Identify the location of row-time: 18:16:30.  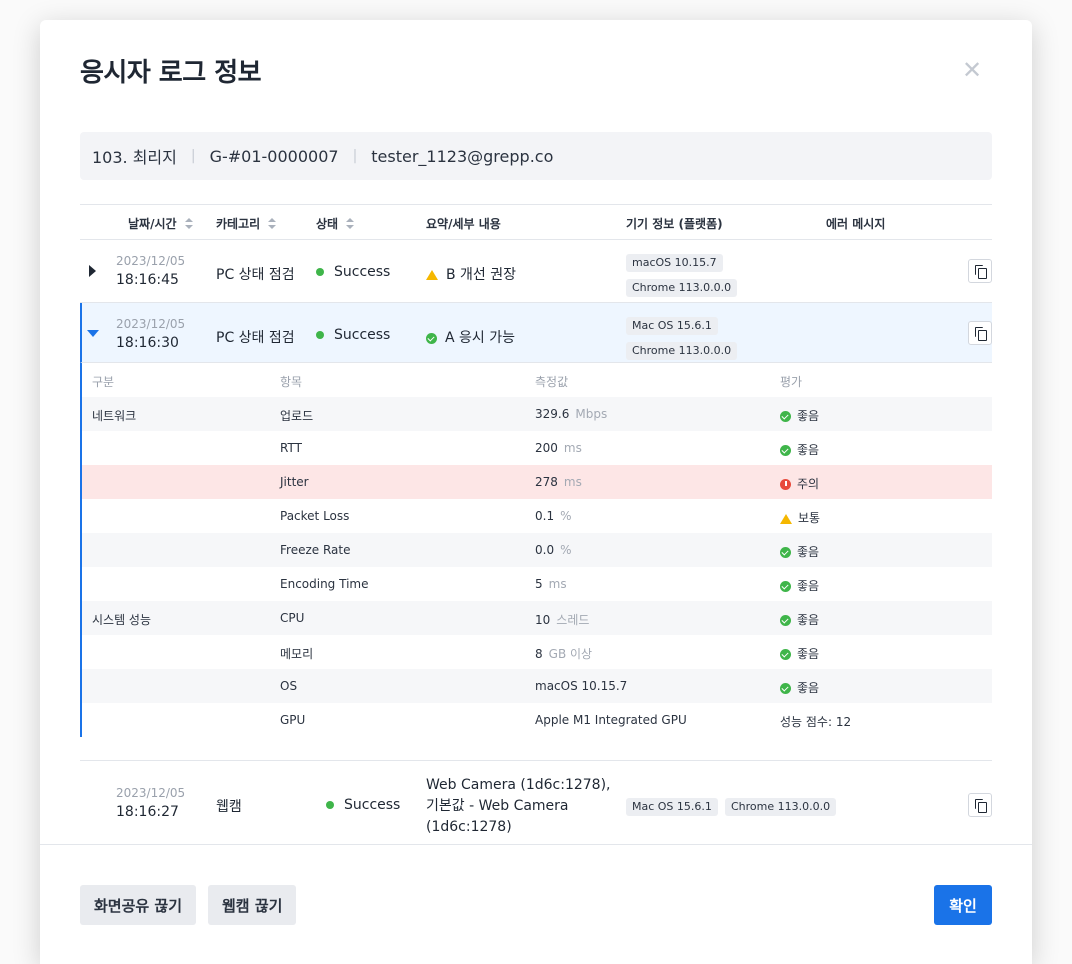
(147, 343).